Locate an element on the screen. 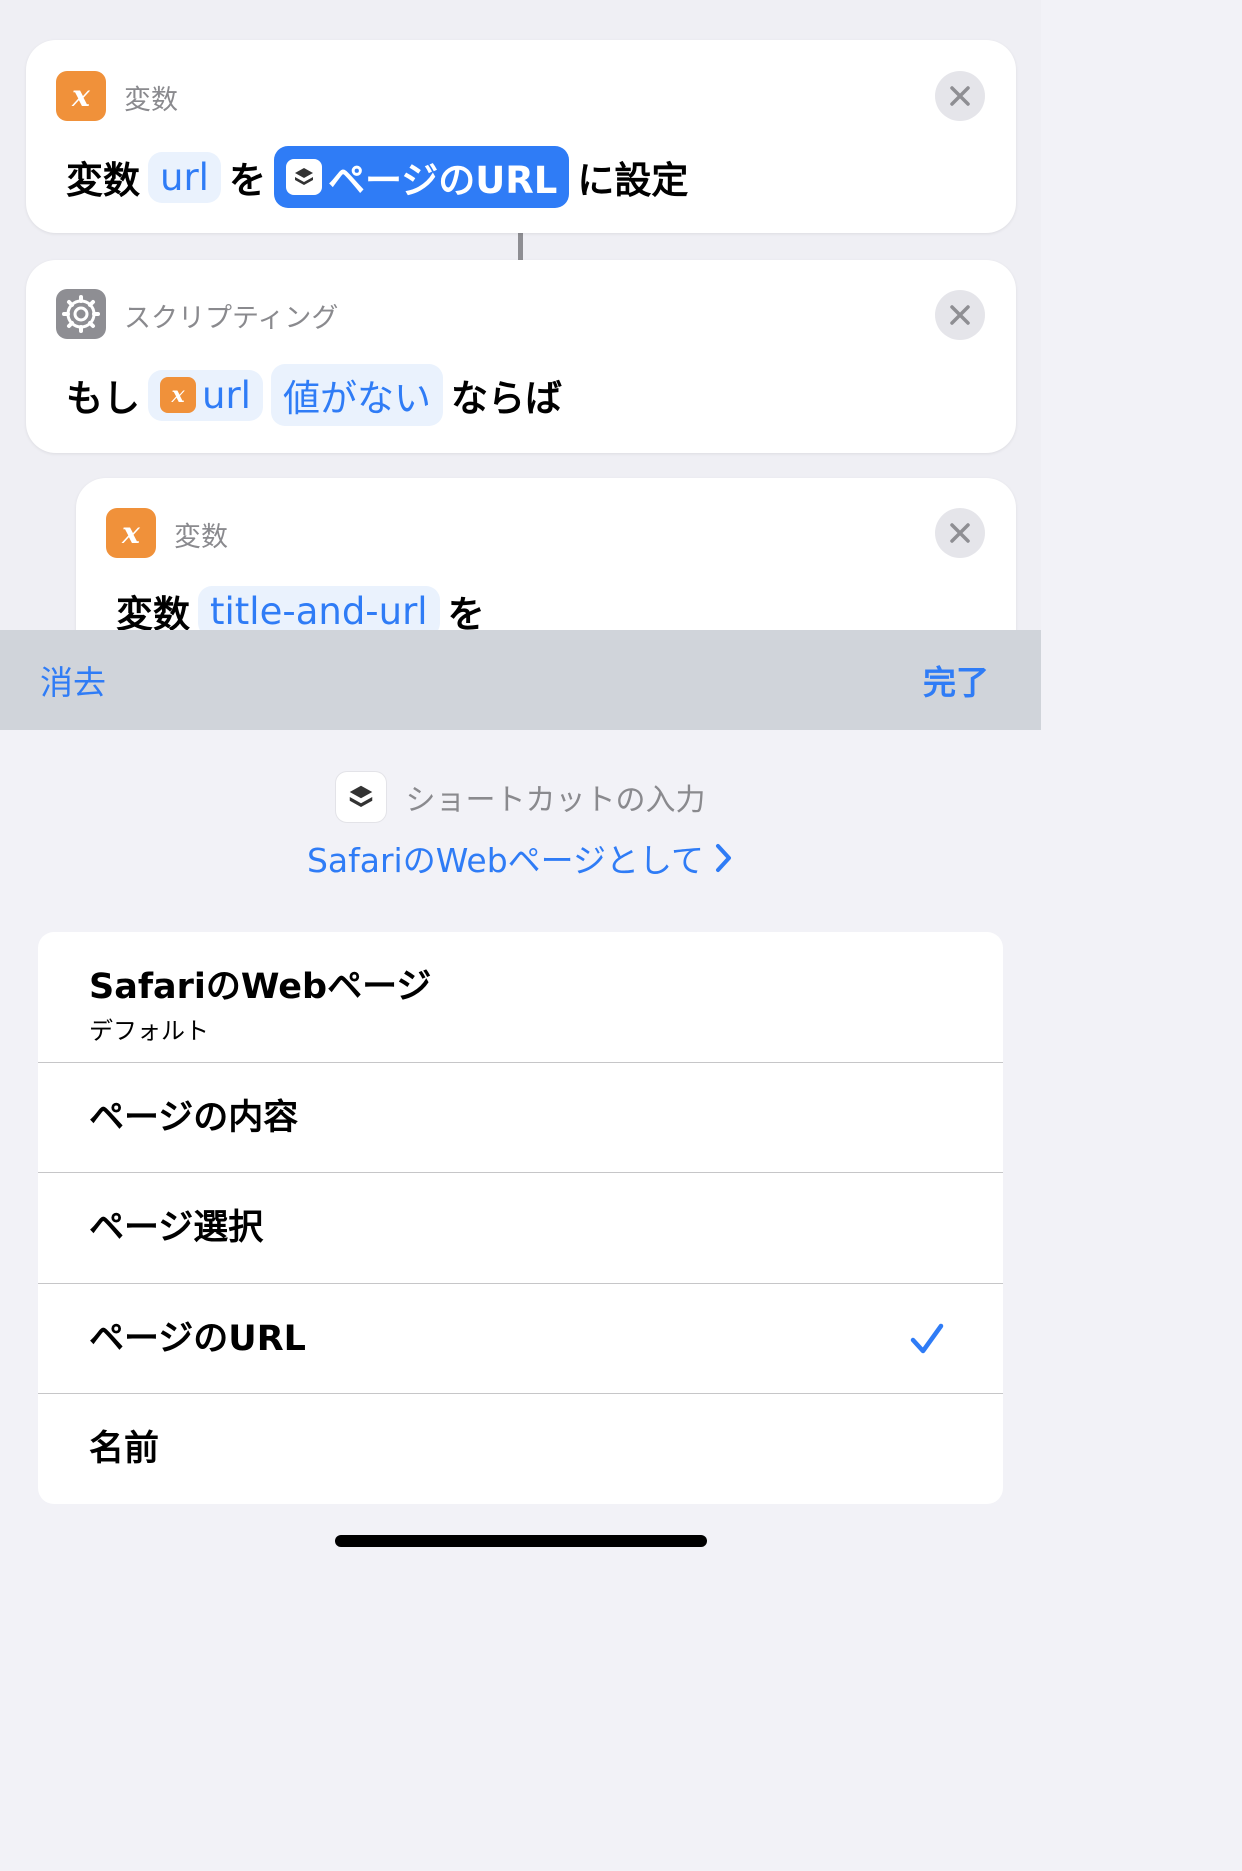 The image size is (1242, 1871). shortcuts-stack-icon is located at coordinates (360, 797).